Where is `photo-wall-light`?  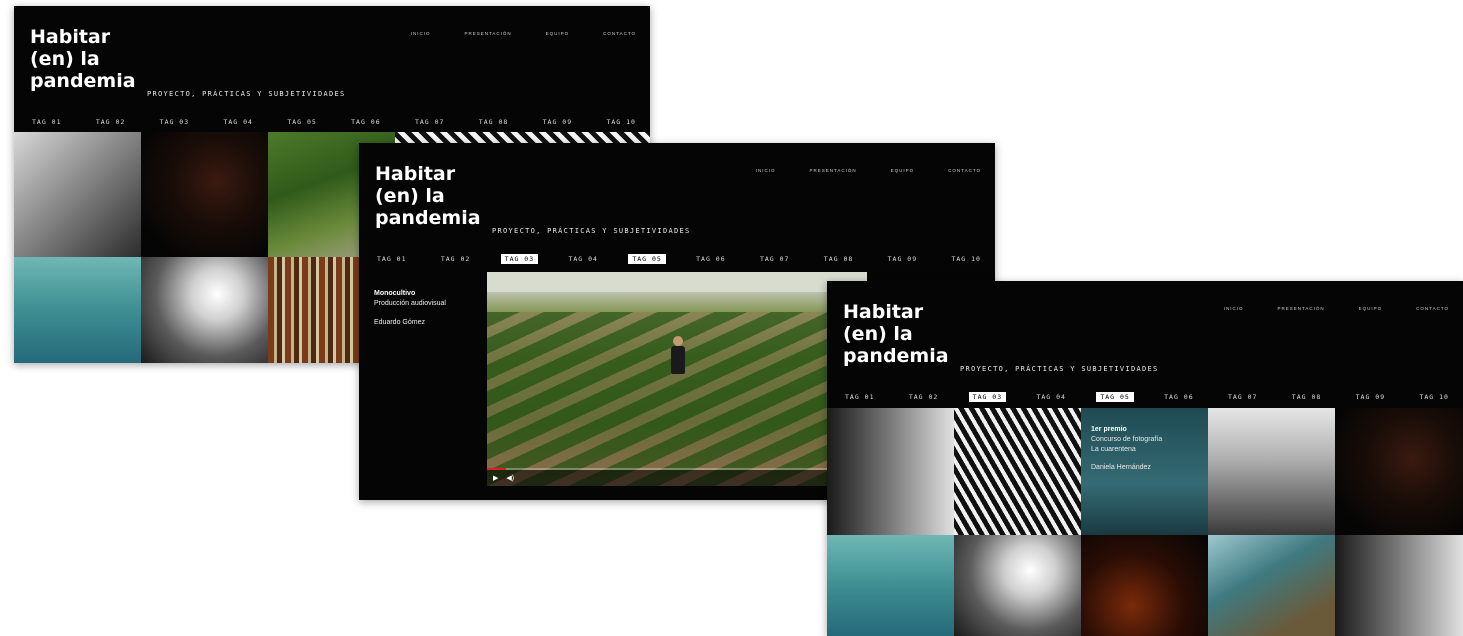
photo-wall-light is located at coordinates (1399, 585).